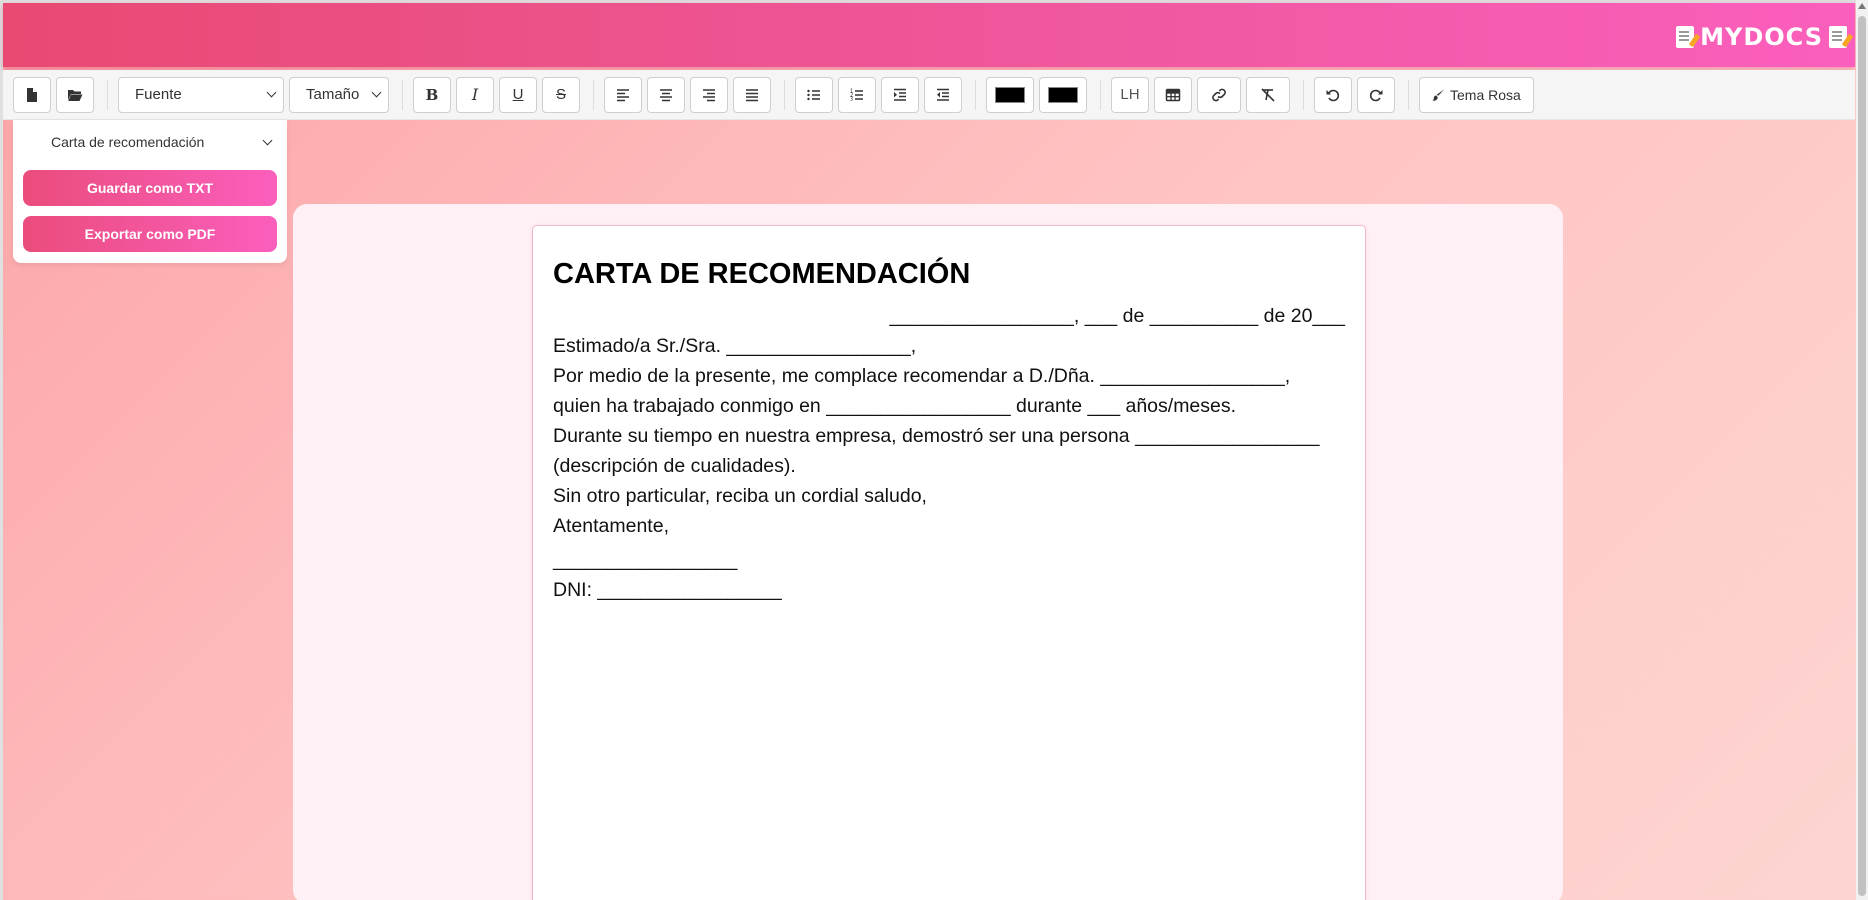 The image size is (1868, 900). I want to click on undo-icon, so click(1333, 95).